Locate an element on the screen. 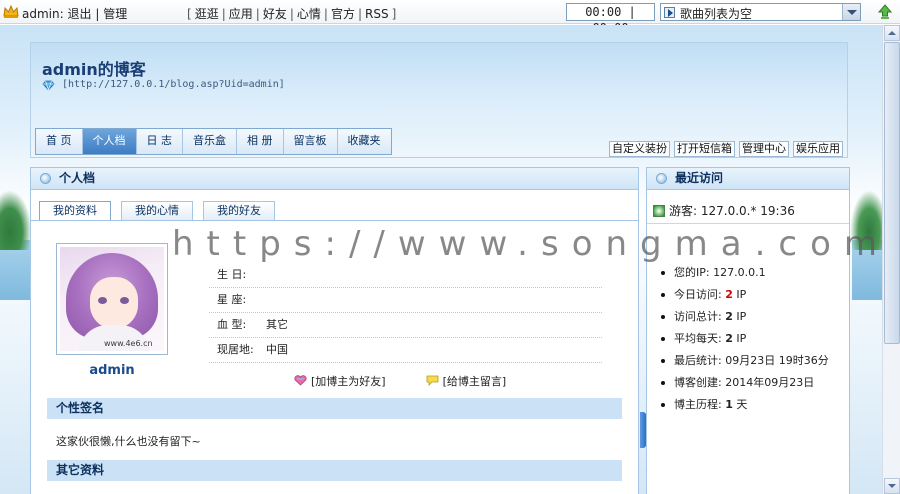 The image size is (900, 494). info-key: 血 型: is located at coordinates (232, 324).